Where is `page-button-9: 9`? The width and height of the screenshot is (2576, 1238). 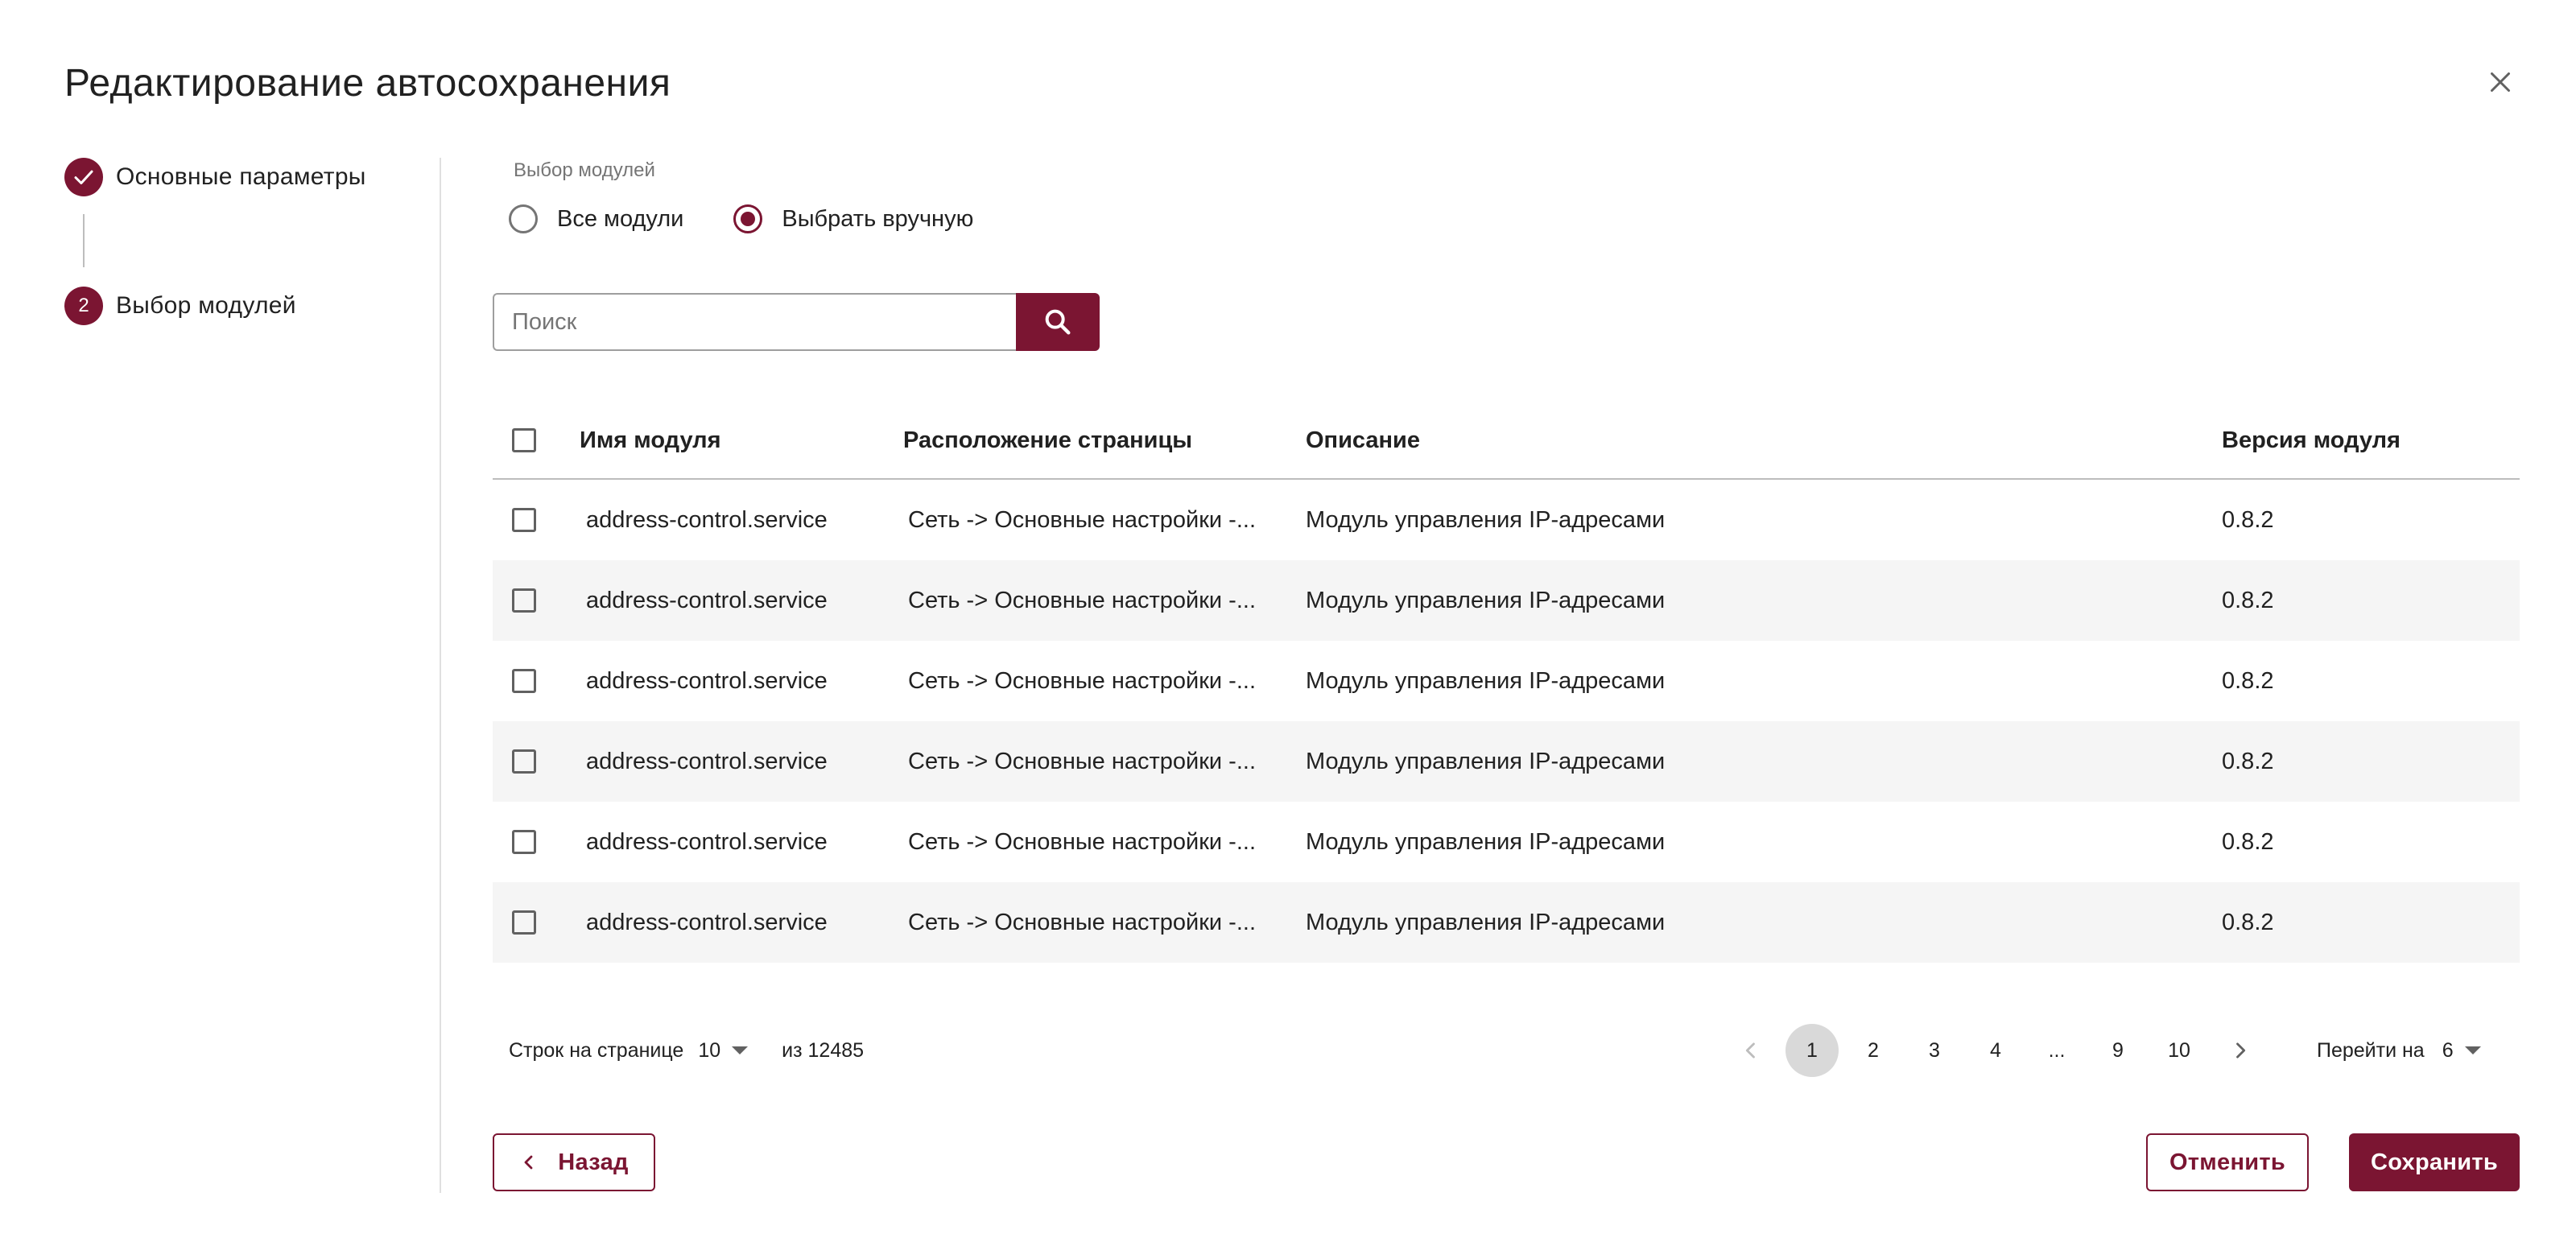 page-button-9: 9 is located at coordinates (2118, 1050).